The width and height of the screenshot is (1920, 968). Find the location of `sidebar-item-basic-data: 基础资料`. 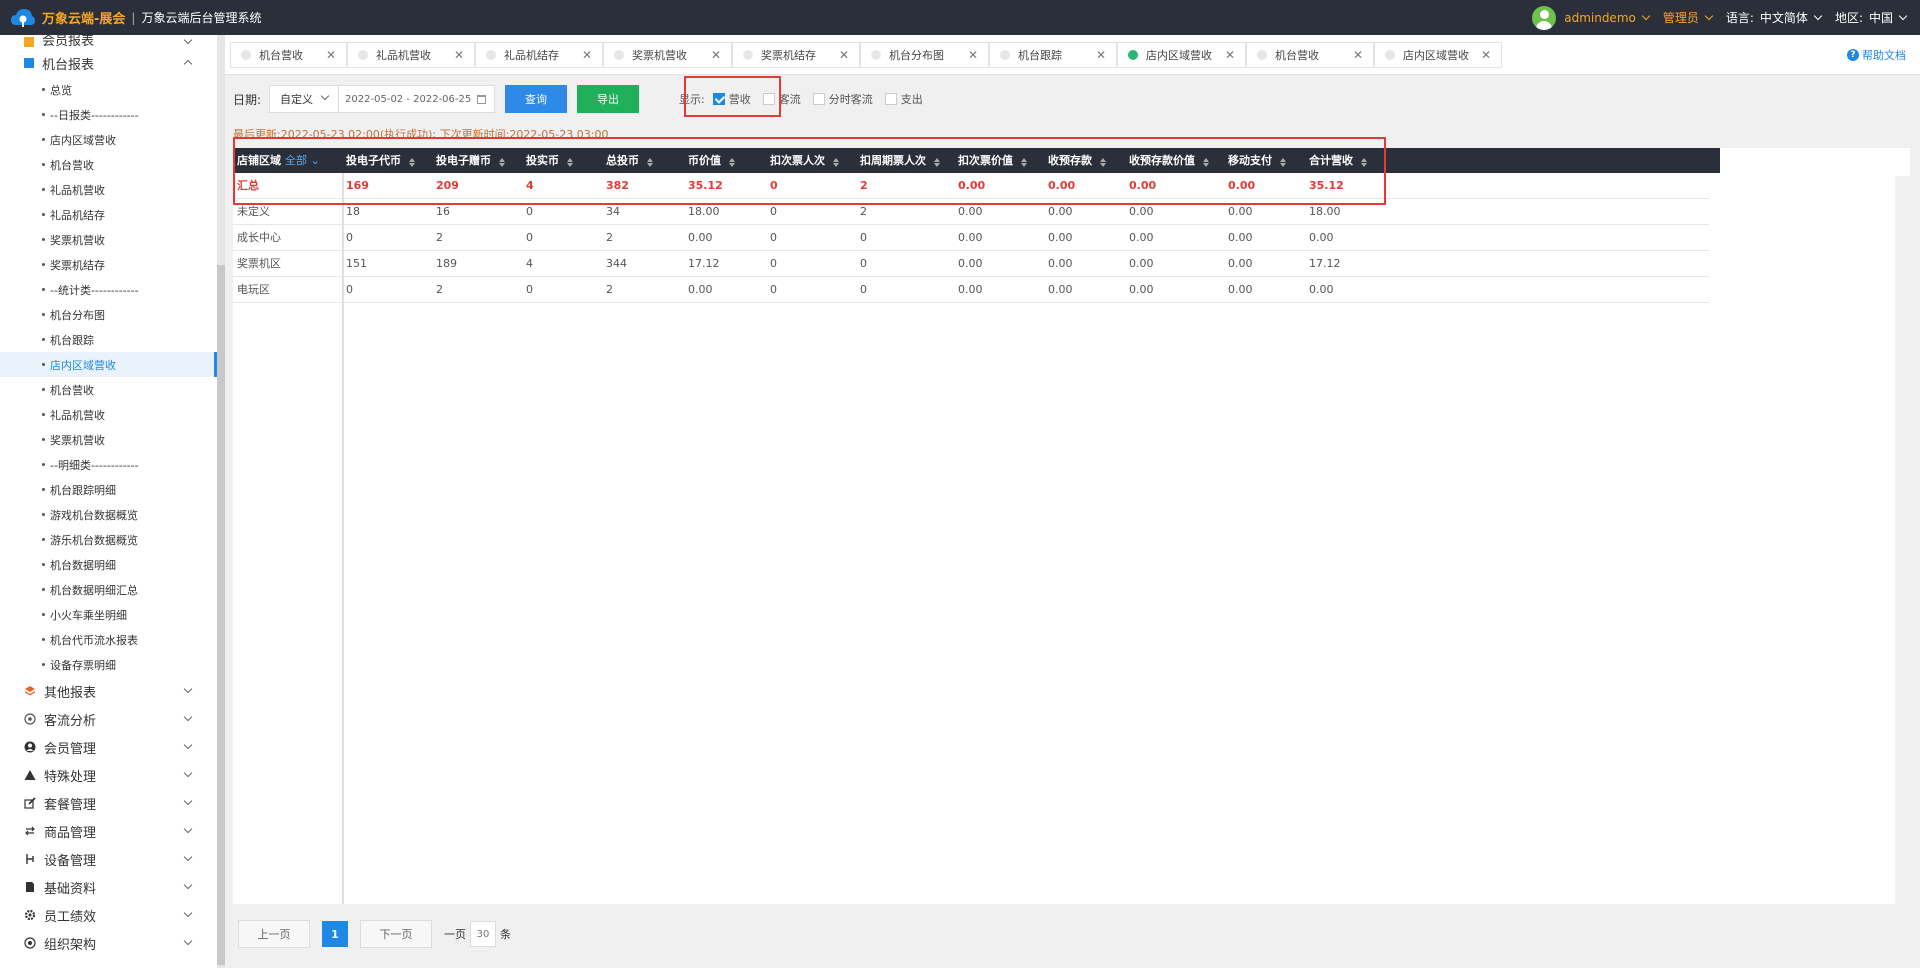

sidebar-item-basic-data: 基础资料 is located at coordinates (108, 887).